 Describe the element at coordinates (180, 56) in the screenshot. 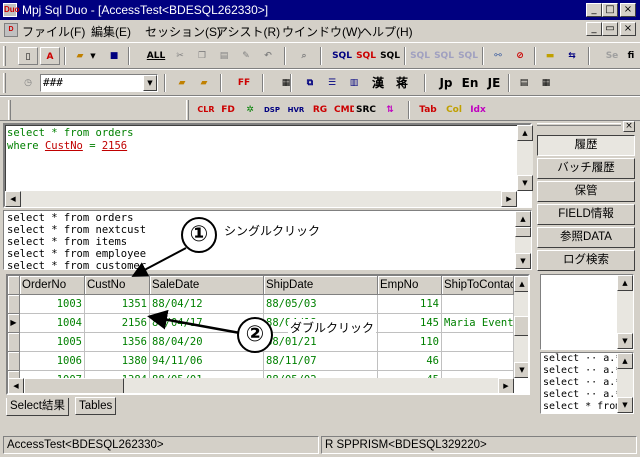

I see `cut-icon: ✂` at that location.